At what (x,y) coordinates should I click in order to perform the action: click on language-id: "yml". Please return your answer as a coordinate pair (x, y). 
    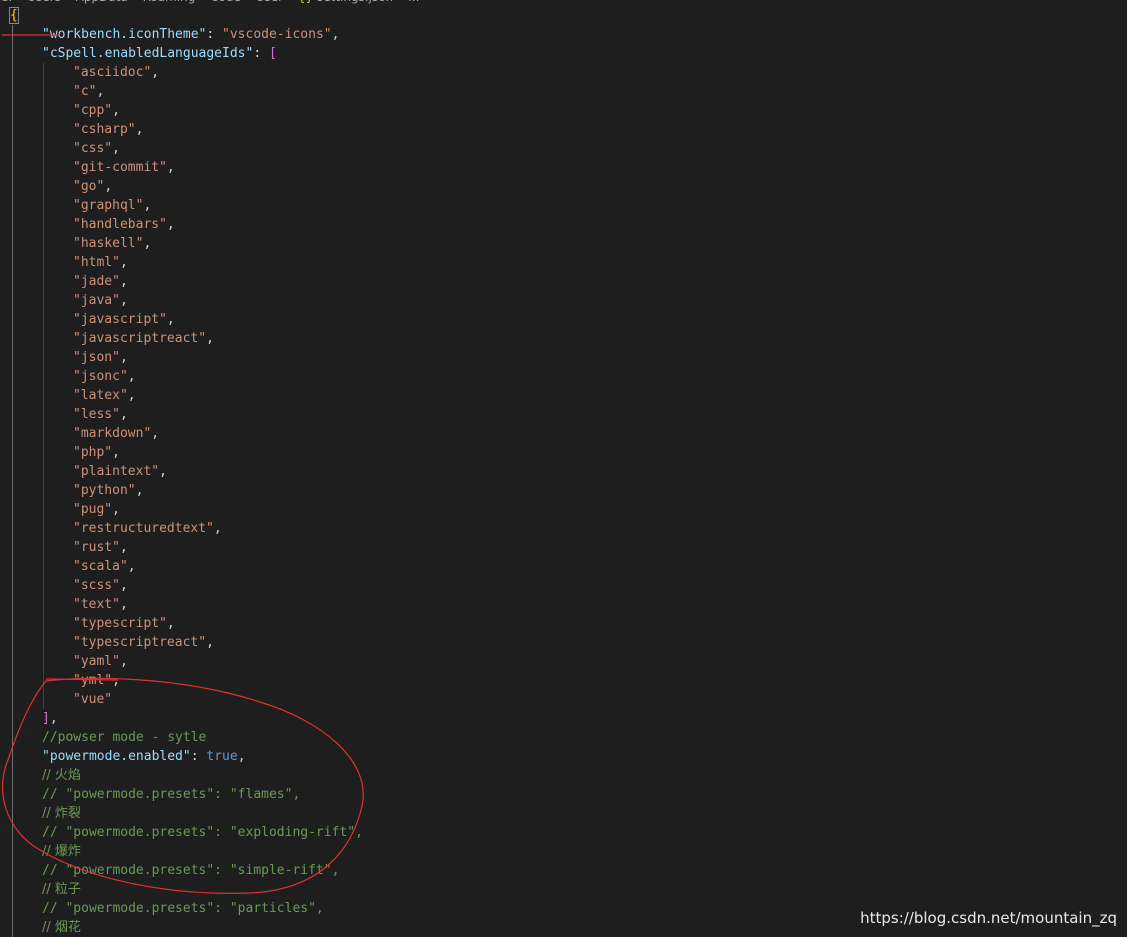
    Looking at the image, I should click on (93, 680).